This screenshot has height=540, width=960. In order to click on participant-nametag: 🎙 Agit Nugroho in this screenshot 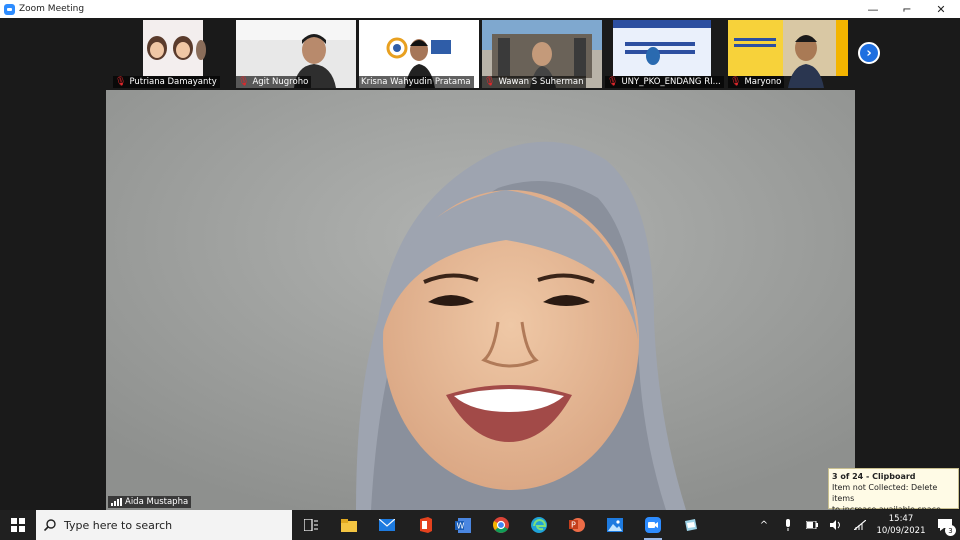, I will do `click(274, 82)`.